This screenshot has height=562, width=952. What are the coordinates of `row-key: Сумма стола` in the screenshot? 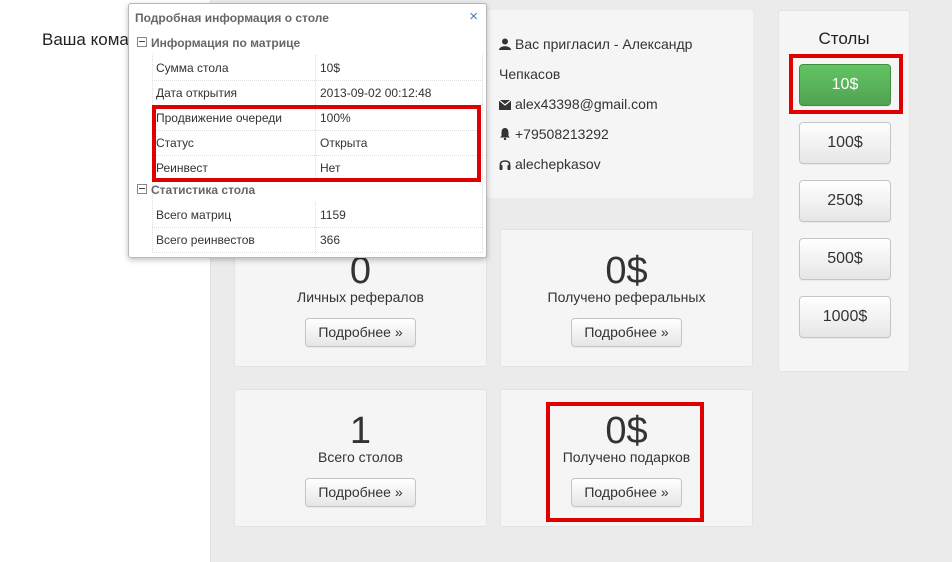 It's located at (192, 68).